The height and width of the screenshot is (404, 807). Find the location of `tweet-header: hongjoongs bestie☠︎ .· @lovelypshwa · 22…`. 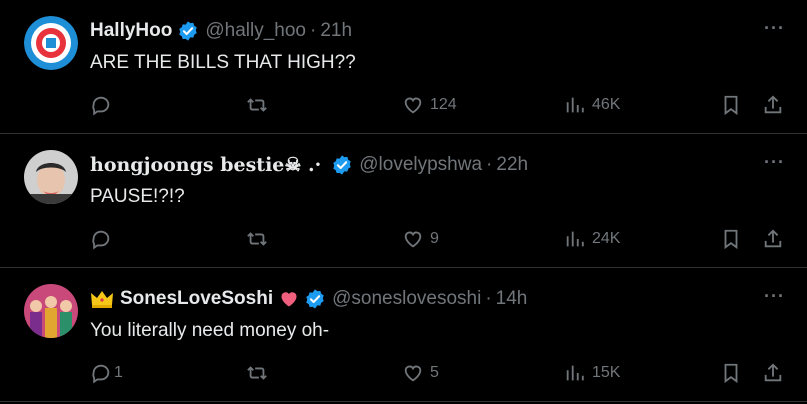

tweet-header: hongjoongs bestie☠︎ .· @lovelypshwa · 22… is located at coordinates (309, 165).